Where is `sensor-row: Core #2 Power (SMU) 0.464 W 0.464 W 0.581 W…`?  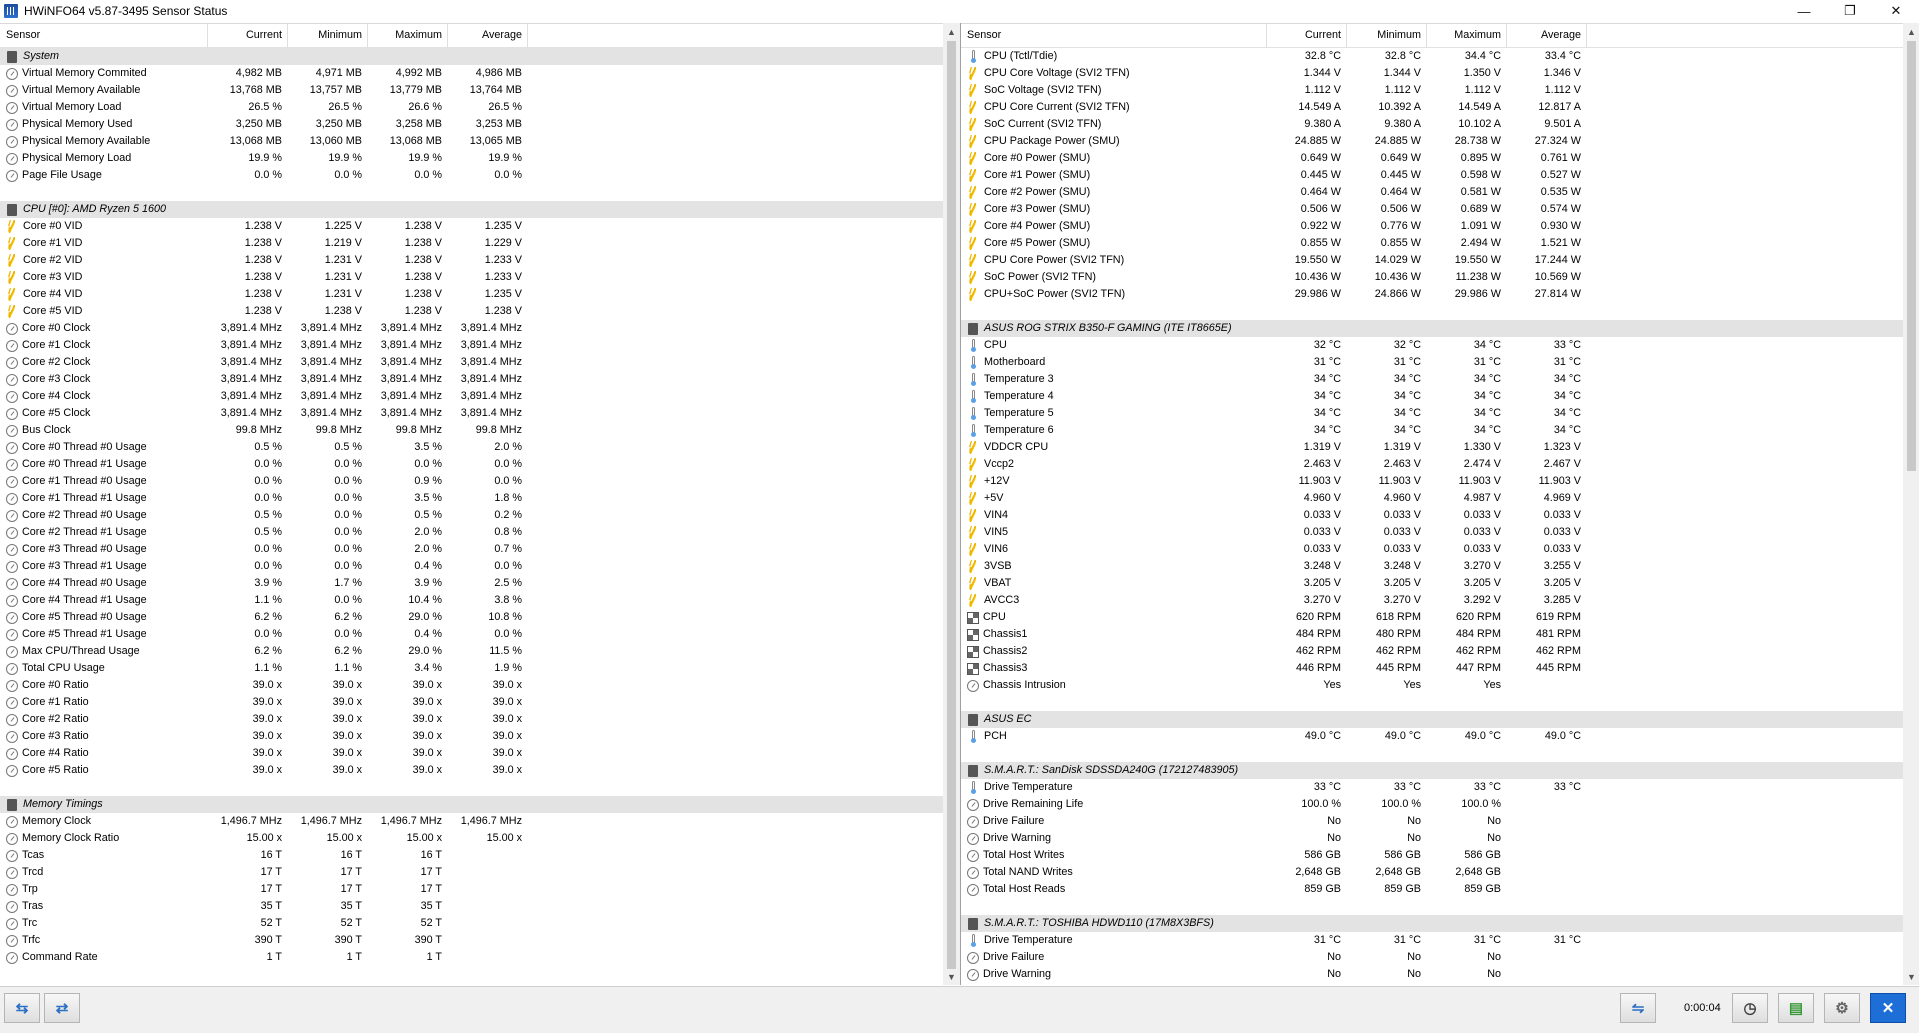
sensor-row: Core #2 Power (SMU) 0.464 W 0.464 W 0.581 W… is located at coordinates (1432, 192).